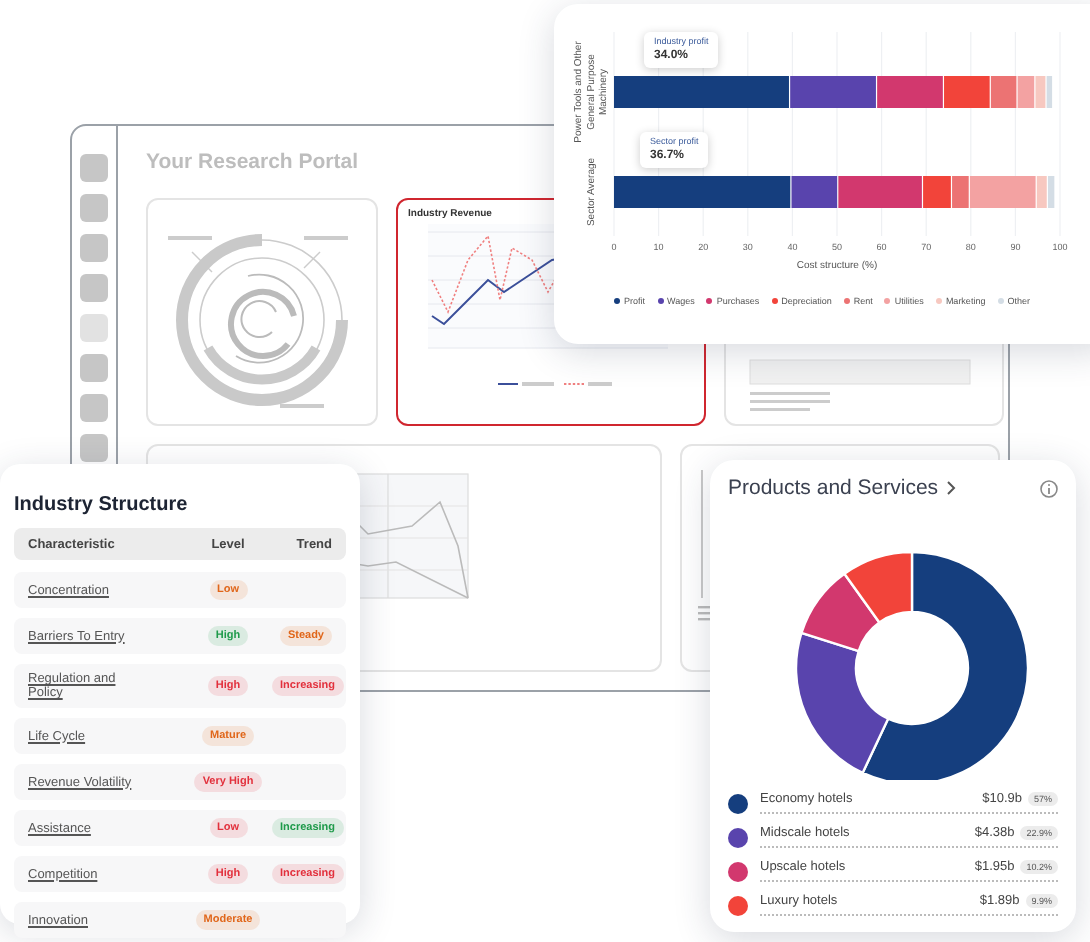 The height and width of the screenshot is (942, 1090). Describe the element at coordinates (1049, 488) in the screenshot. I see `info-icon` at that location.